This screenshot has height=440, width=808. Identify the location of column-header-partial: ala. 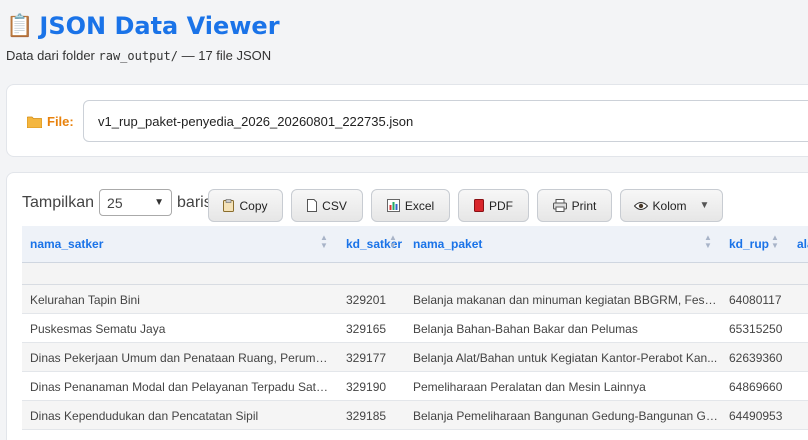
(802, 244).